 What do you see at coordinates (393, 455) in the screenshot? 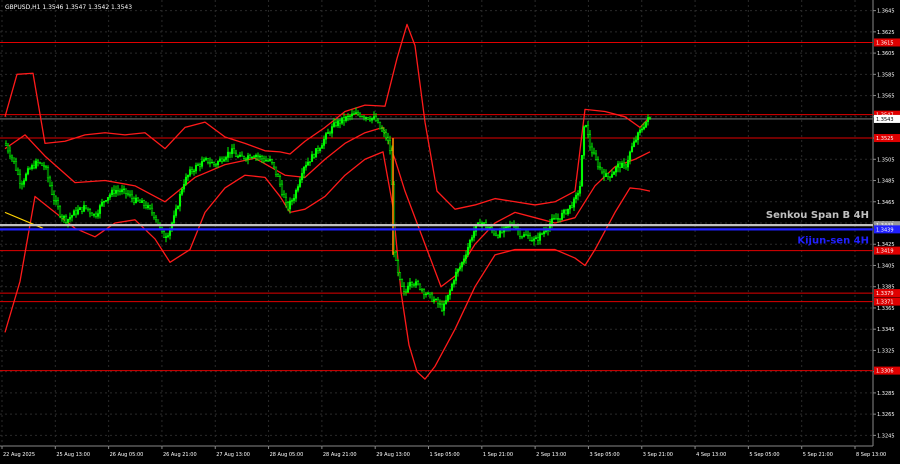
I see `x-tick-label: 29 Aug 13:00` at bounding box center [393, 455].